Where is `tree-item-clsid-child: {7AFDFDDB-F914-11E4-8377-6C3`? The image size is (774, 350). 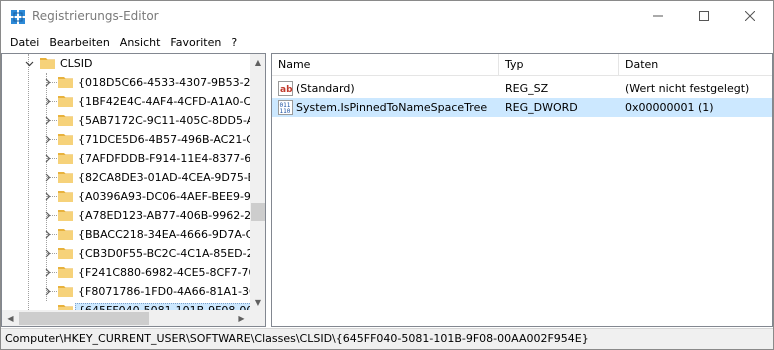 tree-item-clsid-child: {7AFDFDDB-F914-11E4-8377-6C3 is located at coordinates (133, 158).